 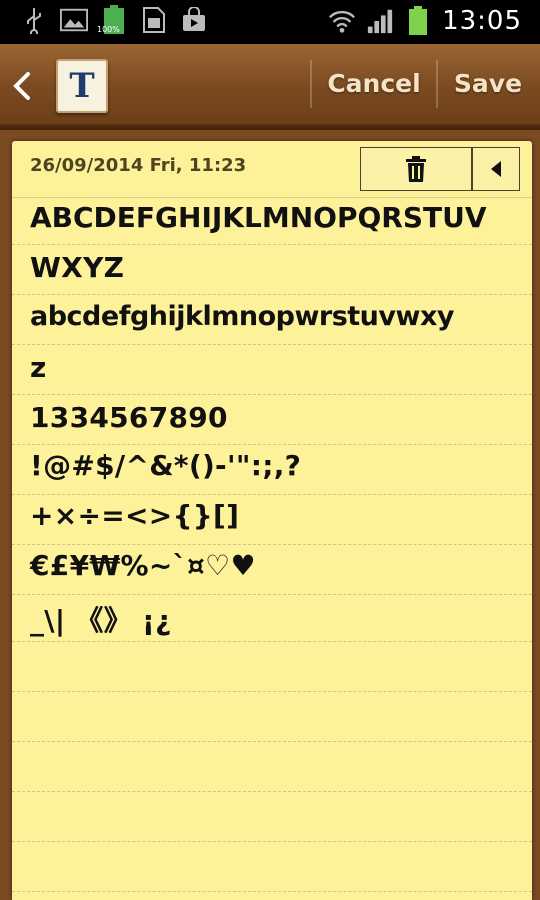 What do you see at coordinates (77, 267) in the screenshot?
I see `note-text-line: WXYZ` at bounding box center [77, 267].